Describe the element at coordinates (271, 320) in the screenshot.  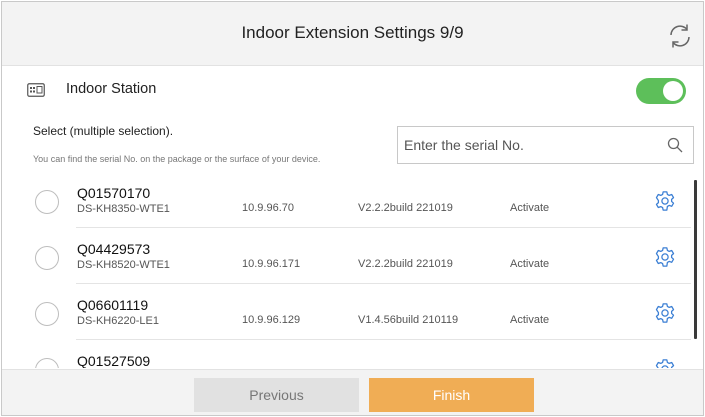
I see `device-ip: 10.9.96.129` at that location.